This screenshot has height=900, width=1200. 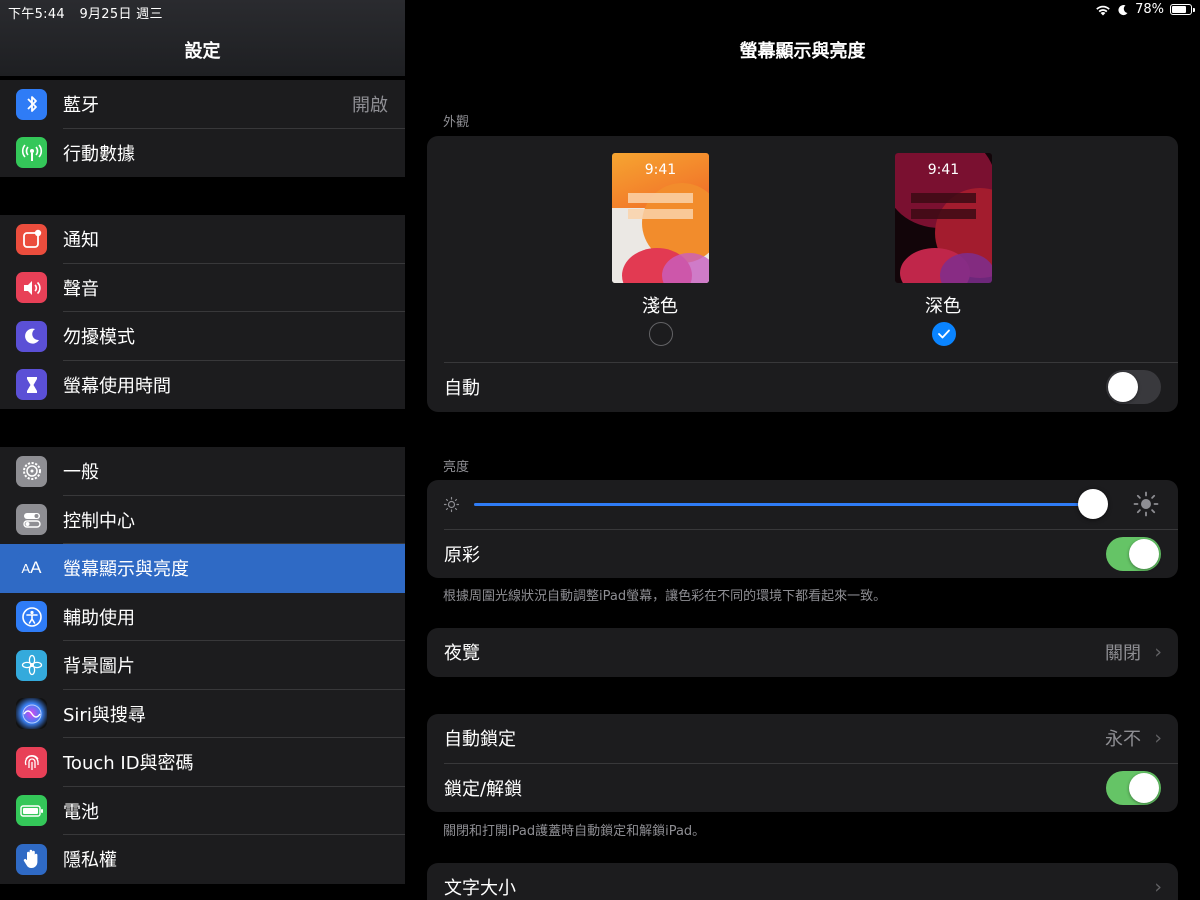 What do you see at coordinates (31, 104) in the screenshot?
I see `bluetooth-icon` at bounding box center [31, 104].